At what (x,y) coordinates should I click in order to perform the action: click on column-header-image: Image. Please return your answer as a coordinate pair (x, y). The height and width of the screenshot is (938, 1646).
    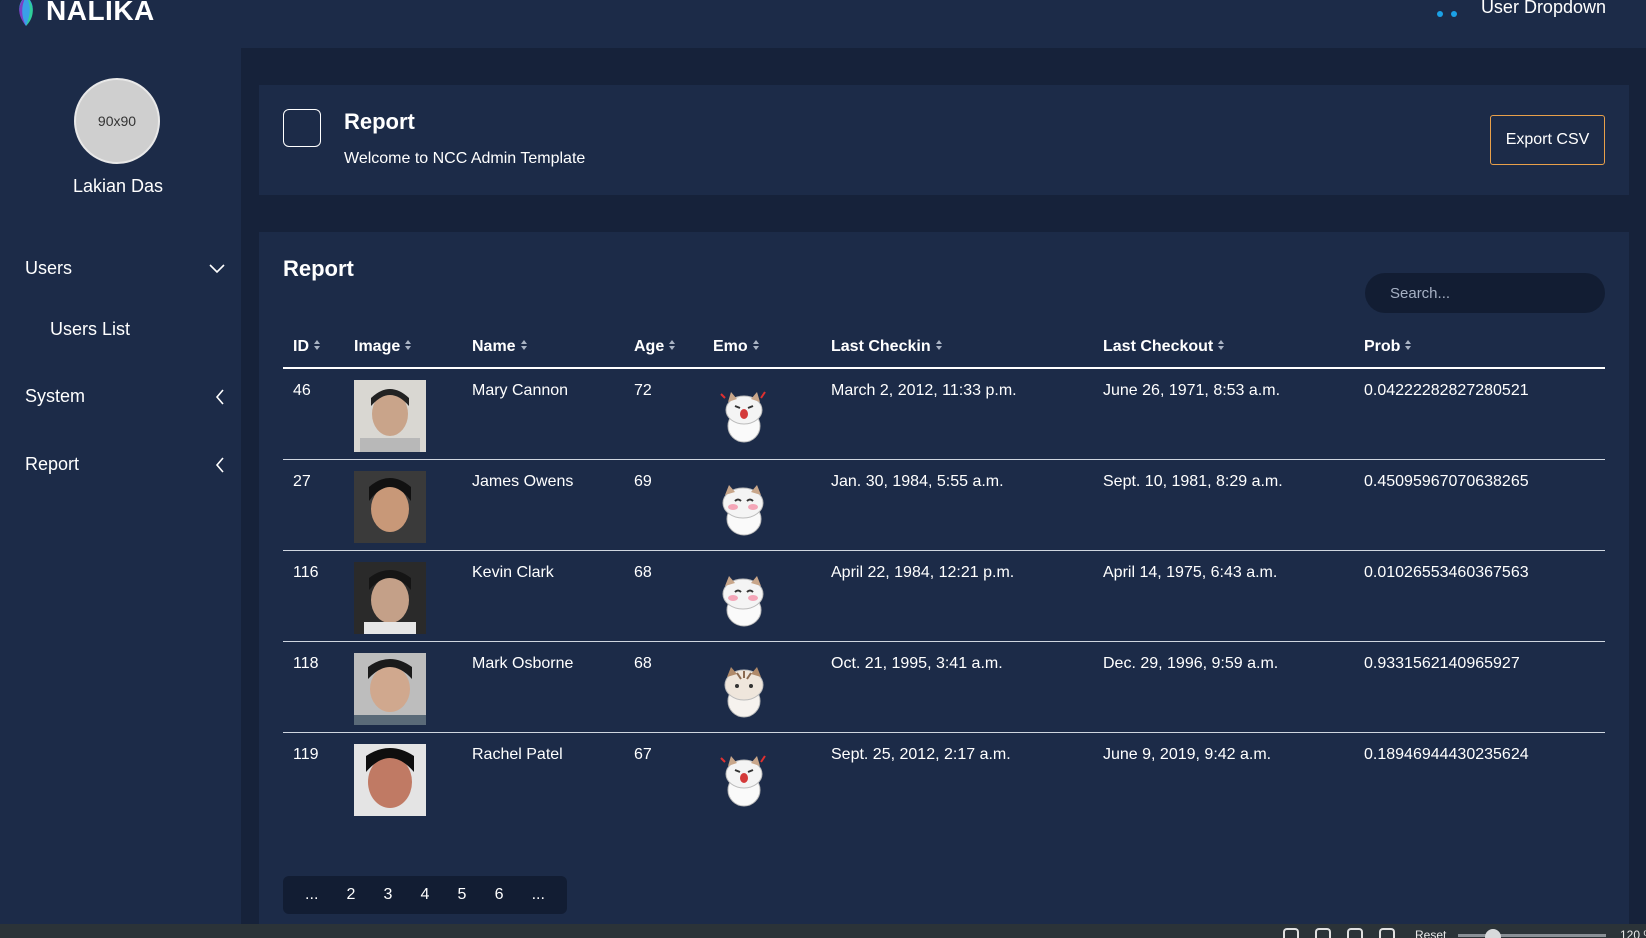
    Looking at the image, I should click on (403, 348).